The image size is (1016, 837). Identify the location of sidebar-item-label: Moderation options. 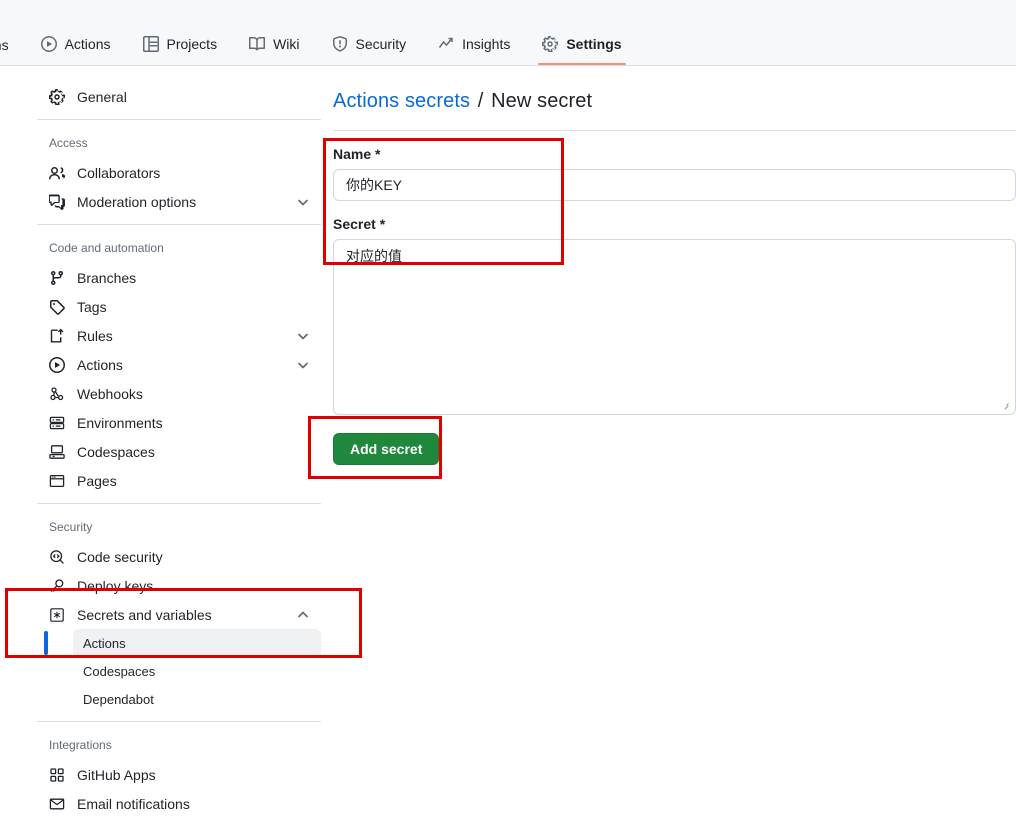
(137, 201).